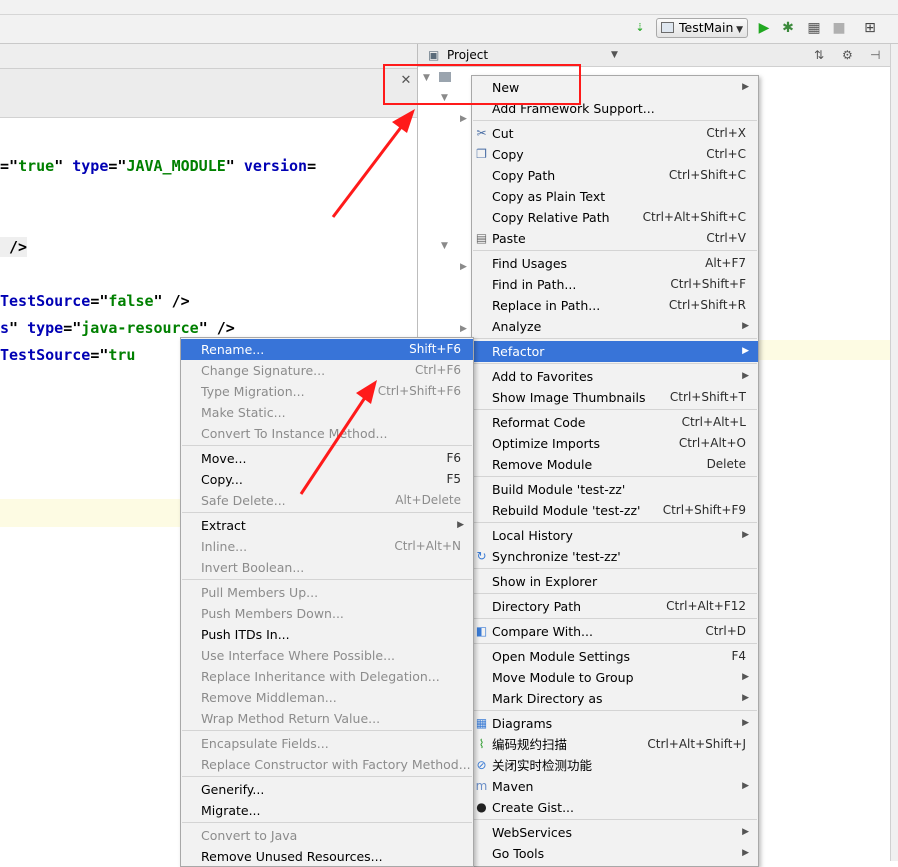 The height and width of the screenshot is (867, 898). Describe the element at coordinates (357, 302) in the screenshot. I see `annotation-overlay` at that location.